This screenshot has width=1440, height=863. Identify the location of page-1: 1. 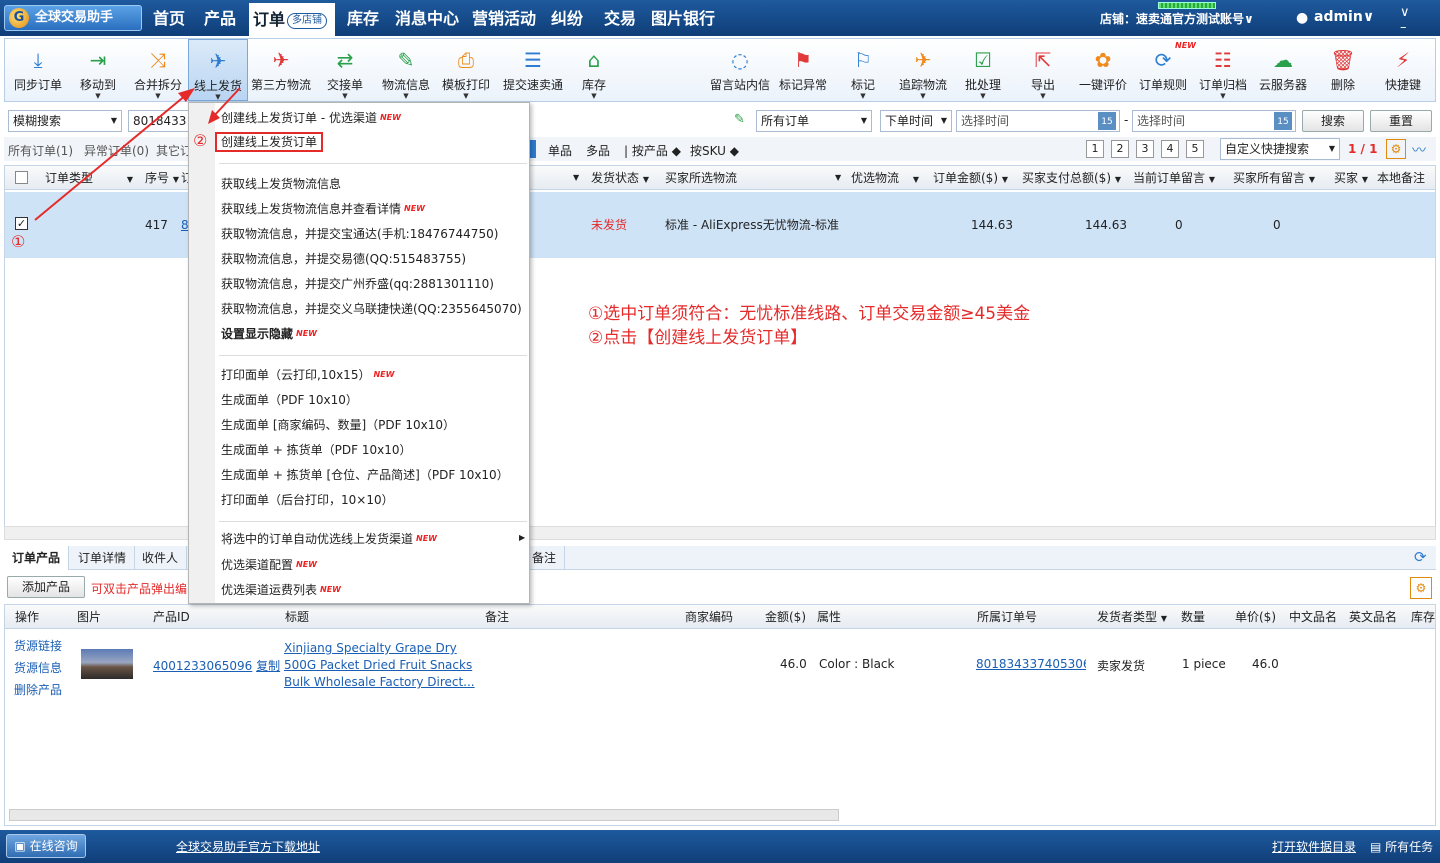
(1095, 149).